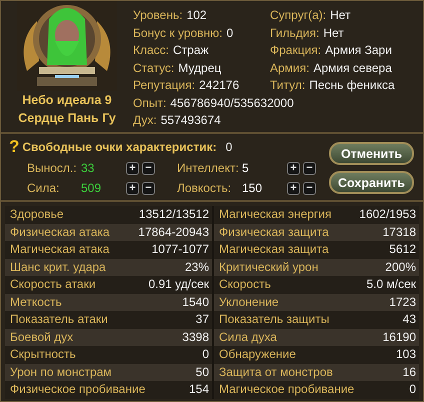 The height and width of the screenshot is (402, 424). Describe the element at coordinates (409, 372) in the screenshot. I see `stat-value: 16` at that location.